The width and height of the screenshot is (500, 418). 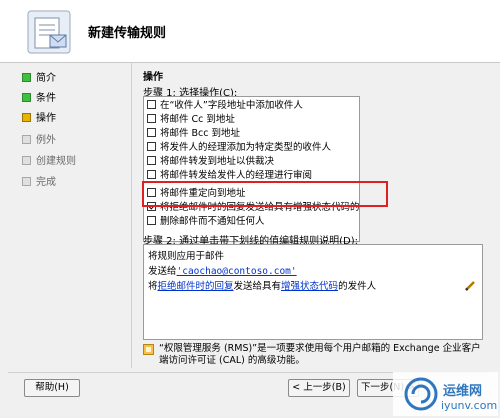 What do you see at coordinates (309, 286) in the screenshot?
I see `status-code-link: 增强状态代码` at bounding box center [309, 286].